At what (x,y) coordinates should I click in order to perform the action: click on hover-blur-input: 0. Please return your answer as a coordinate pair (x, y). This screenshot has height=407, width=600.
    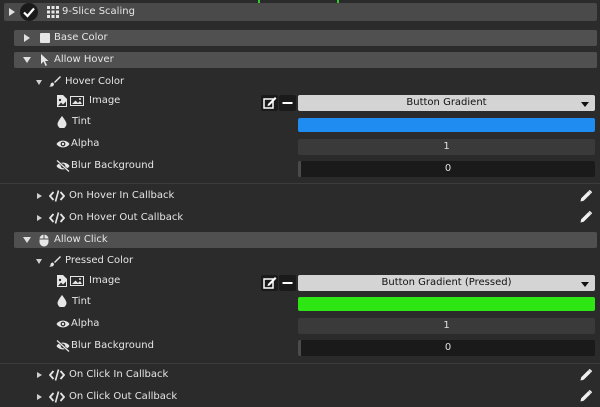
    Looking at the image, I should click on (446, 169).